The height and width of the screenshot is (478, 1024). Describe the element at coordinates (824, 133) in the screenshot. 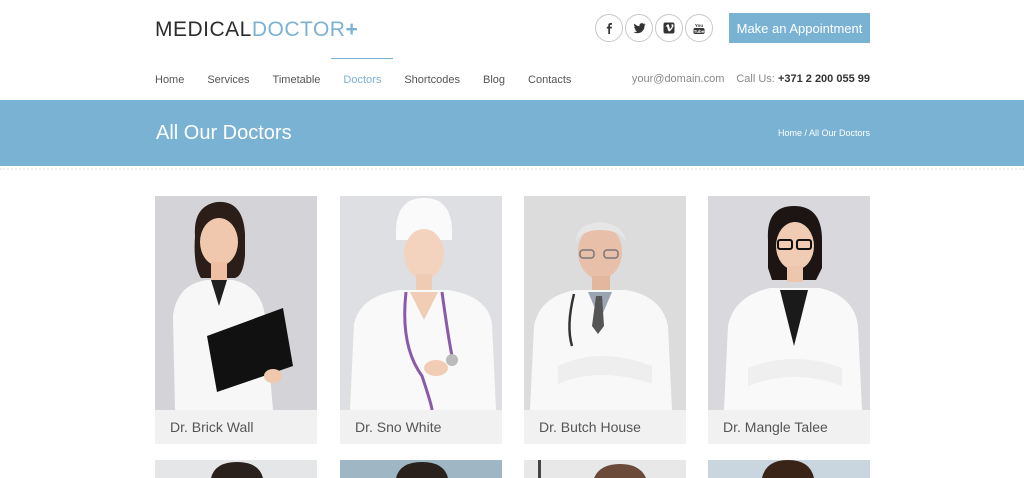

I see `breadcrumb: Home / All Our Doctors` at that location.